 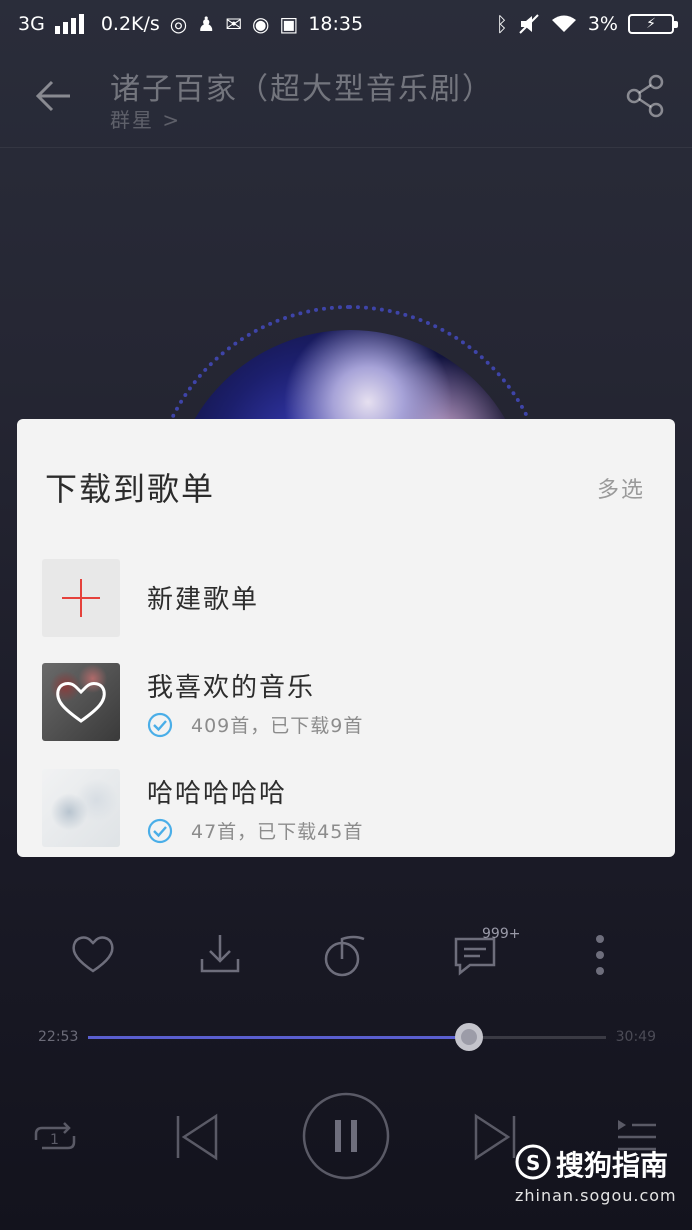 I want to click on download-icon, so click(x=220, y=955).